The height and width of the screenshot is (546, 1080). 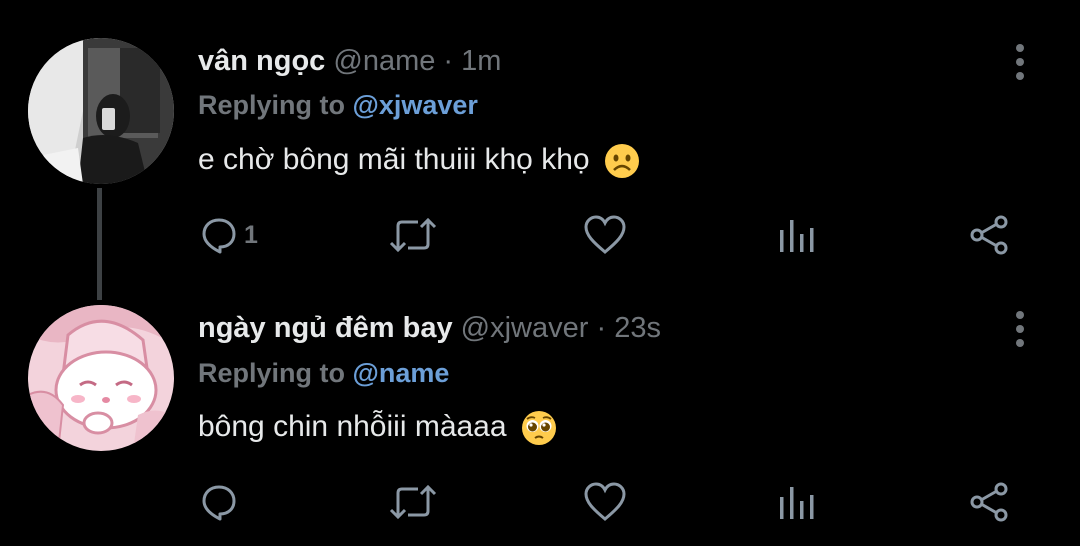 I want to click on reply-button: 1, so click(x=229, y=235).